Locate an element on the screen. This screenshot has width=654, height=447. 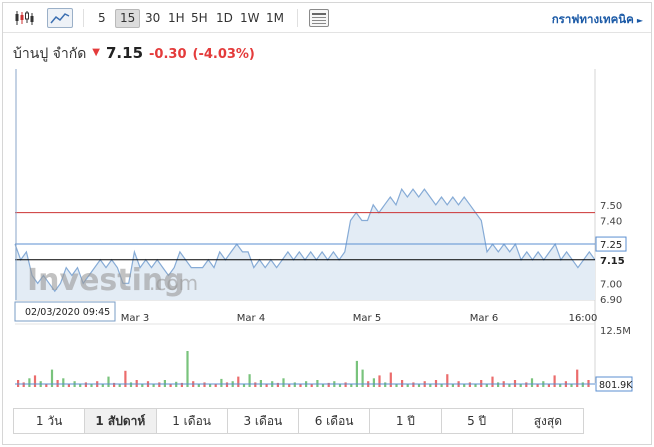
x-tick-label: 16:00 is located at coordinates (583, 318).